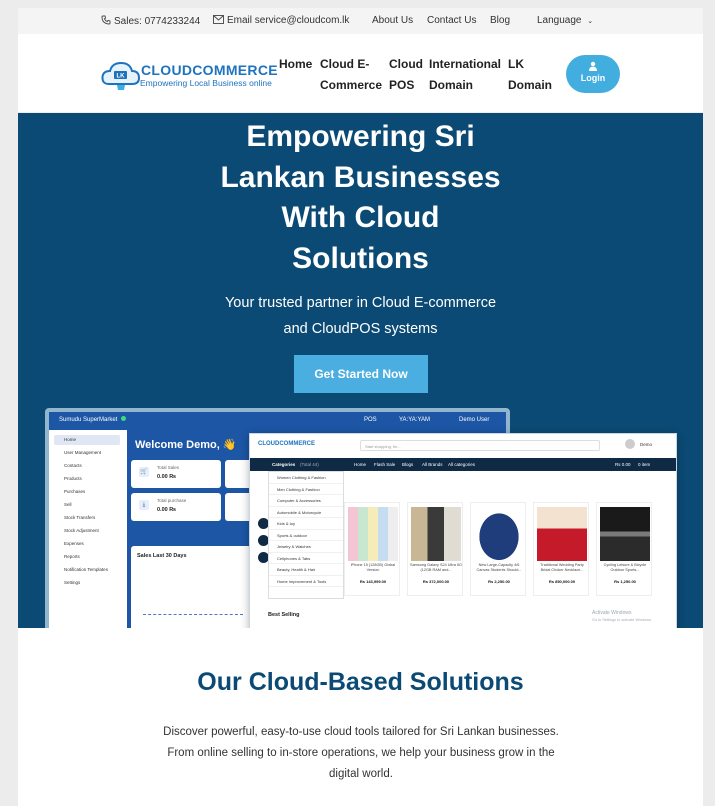 Image resolution: width=715 pixels, height=806 pixels. What do you see at coordinates (218, 19) in the screenshot?
I see `envelope-icon` at bounding box center [218, 19].